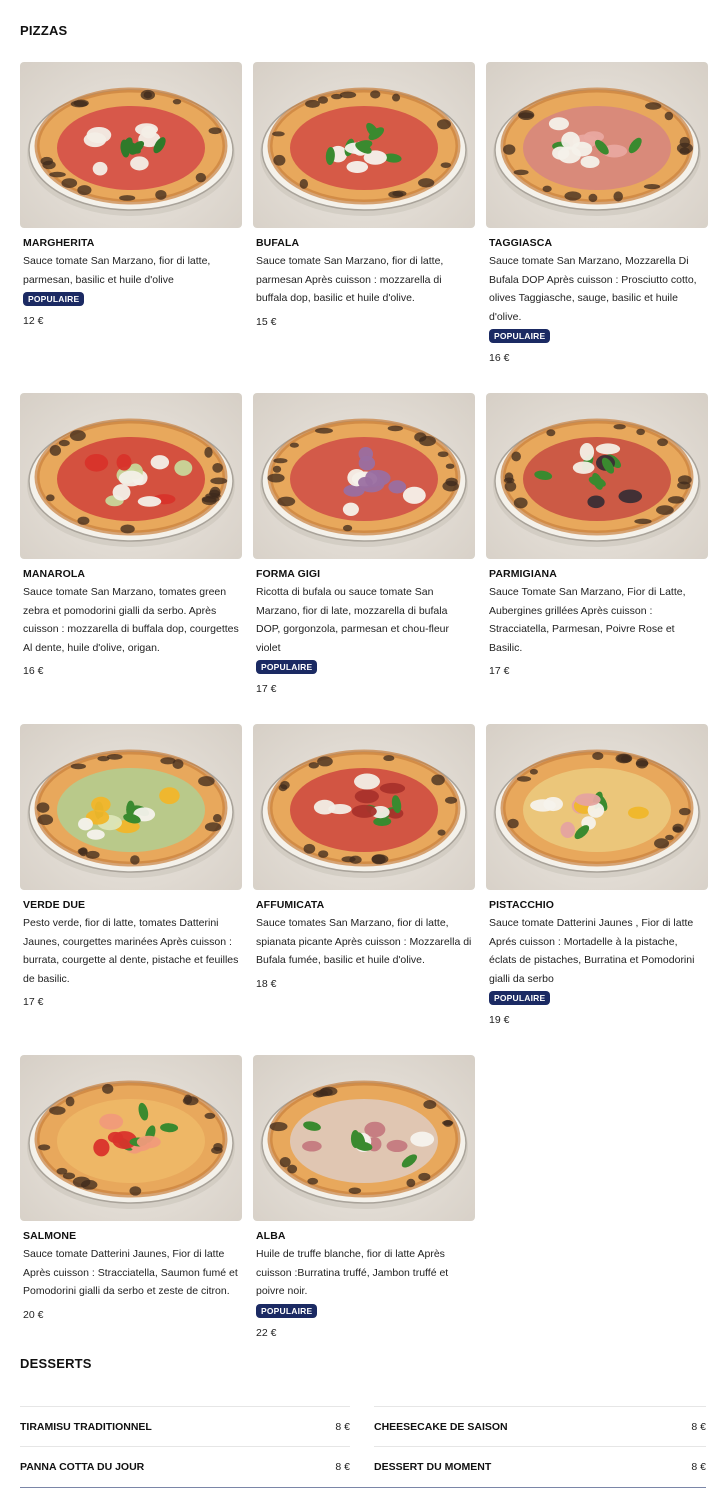 The height and width of the screenshot is (1500, 728). I want to click on dessert-item: CHEESECAKE DE SAISON 8 €, so click(540, 1426).